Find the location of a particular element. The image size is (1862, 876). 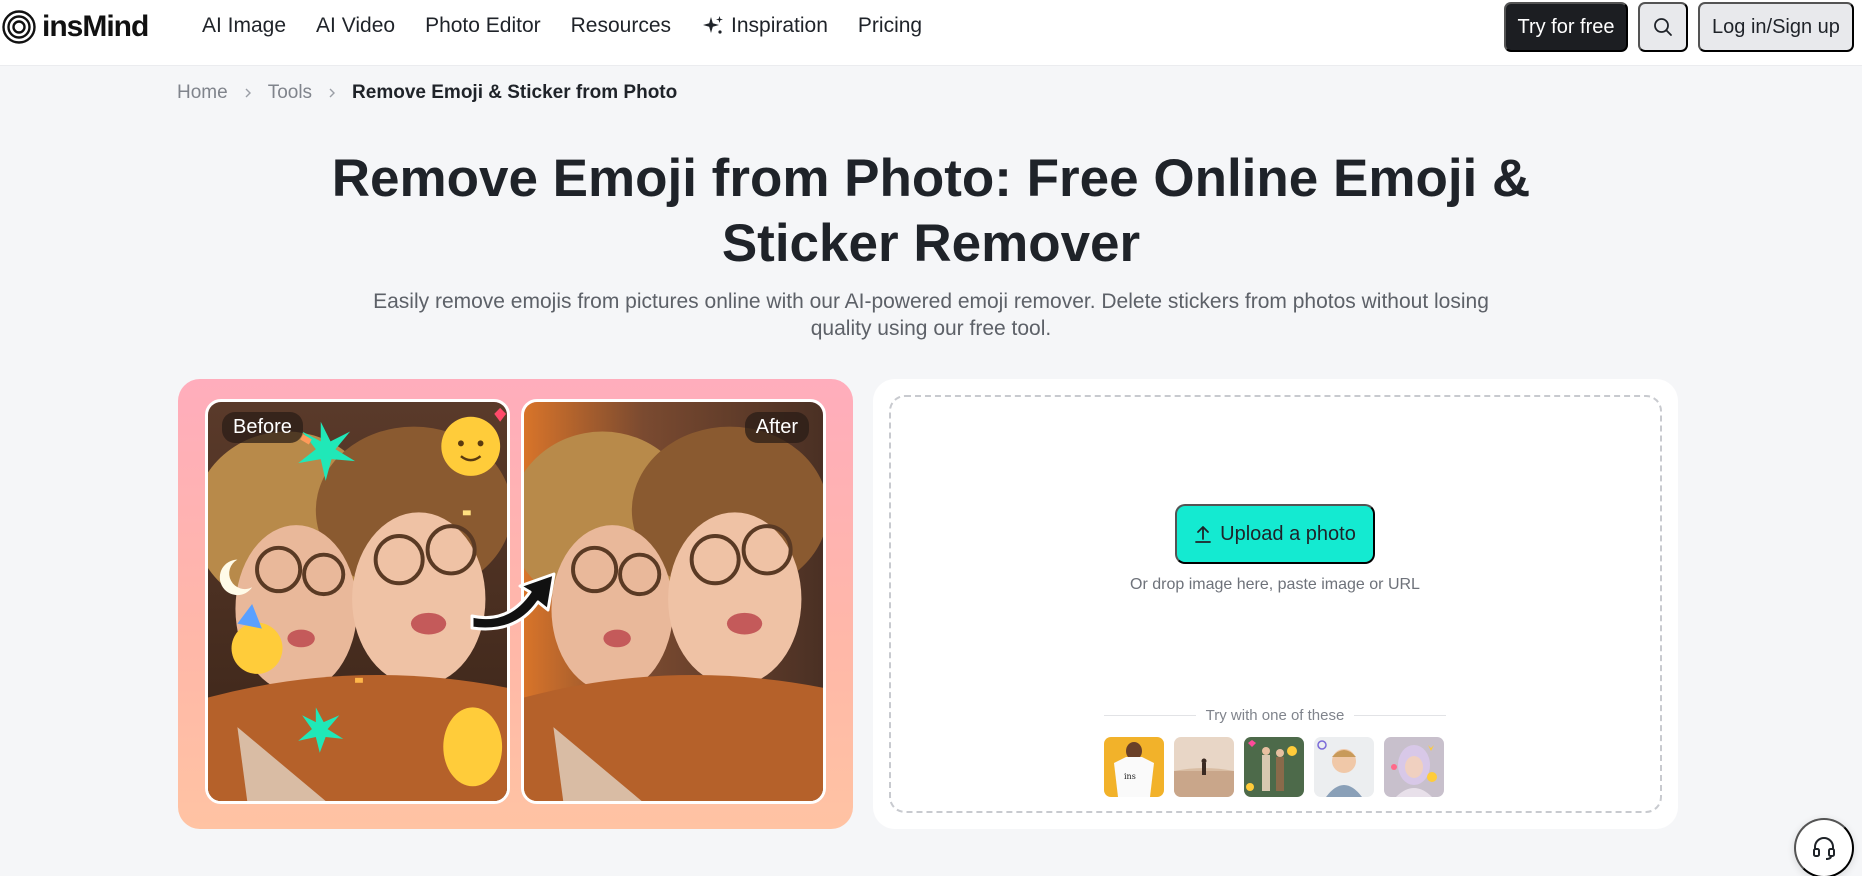

upload-photo-label: Upload a photo is located at coordinates (1288, 533).